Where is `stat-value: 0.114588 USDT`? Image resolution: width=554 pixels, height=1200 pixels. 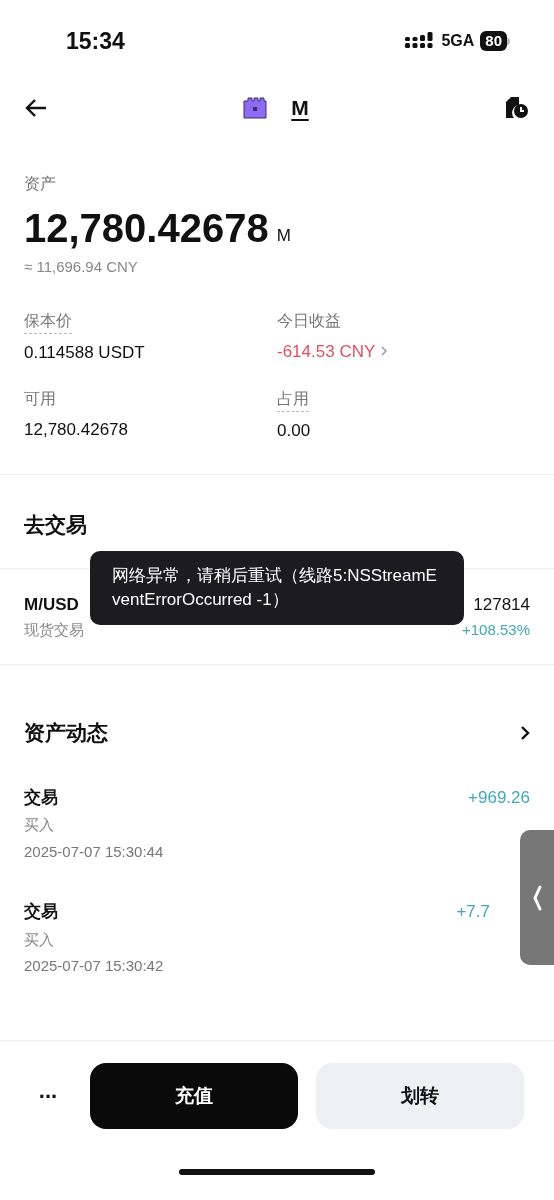 stat-value: 0.114588 USDT is located at coordinates (85, 352).